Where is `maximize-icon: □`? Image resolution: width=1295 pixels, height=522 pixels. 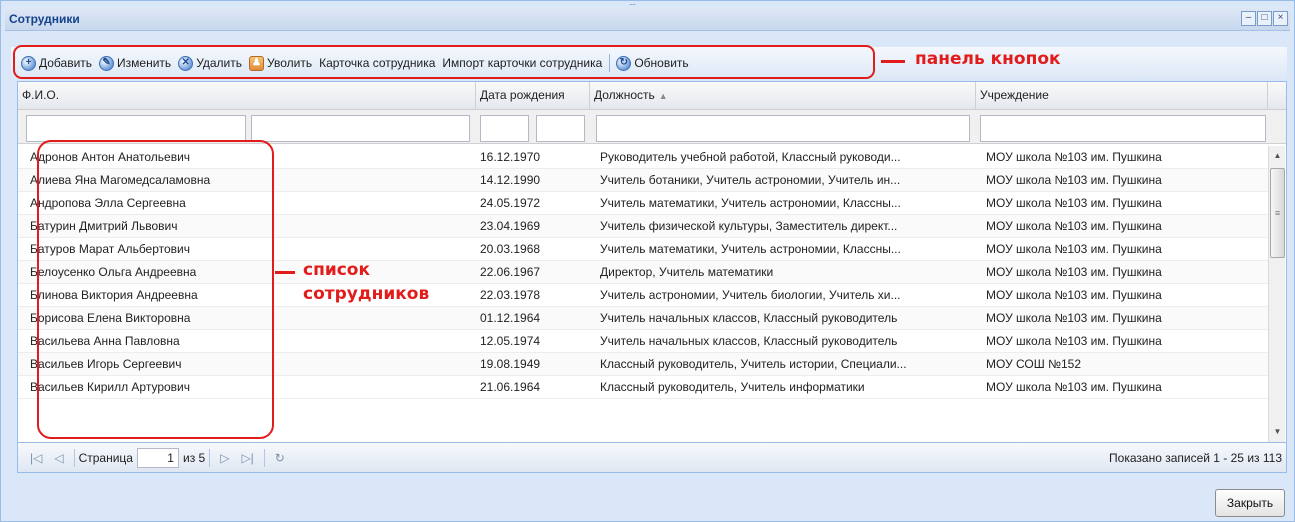 maximize-icon: □ is located at coordinates (1264, 18).